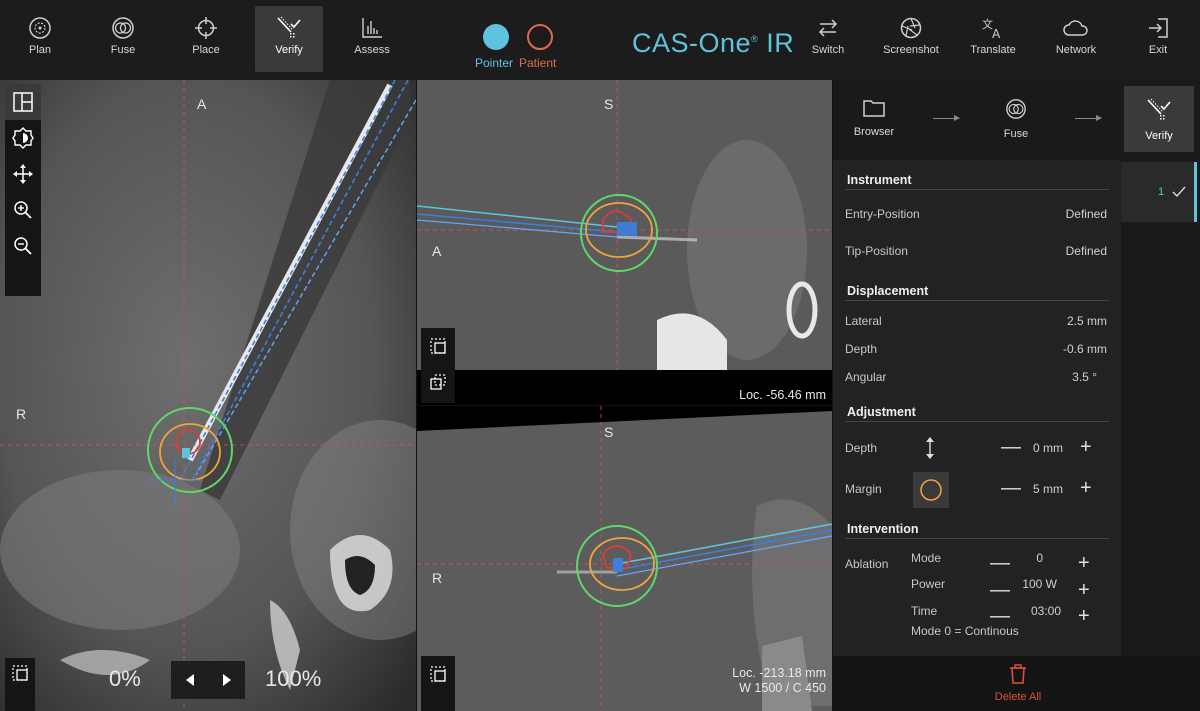 Image resolution: width=1200 pixels, height=711 pixels. Describe the element at coordinates (1000, 563) in the screenshot. I see `mode-decrease: —` at that location.